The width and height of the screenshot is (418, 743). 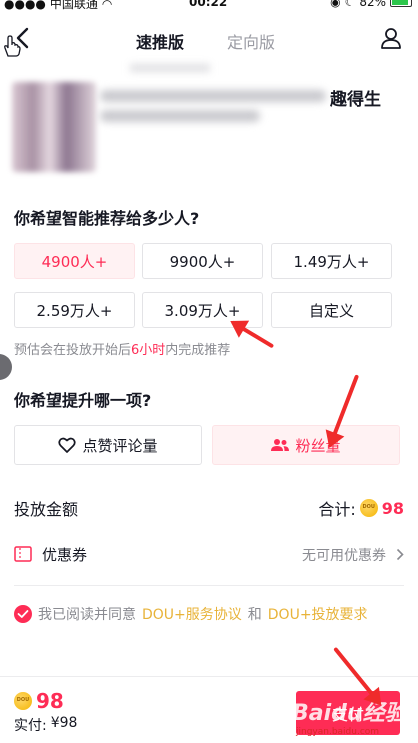 What do you see at coordinates (338, 732) in the screenshot?
I see `watermark-url: jingyan.baidu.com` at bounding box center [338, 732].